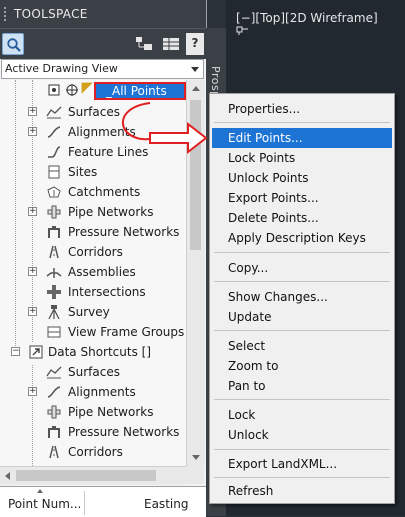 The height and width of the screenshot is (517, 405). I want to click on chevron-down-icon, so click(195, 69).